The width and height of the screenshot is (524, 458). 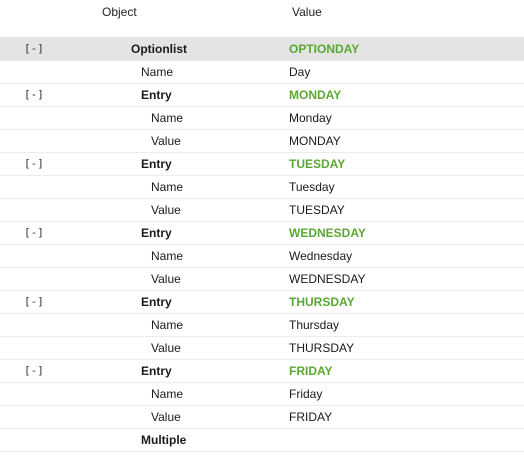 I want to click on object-label: Optionlist, so click(x=159, y=49).